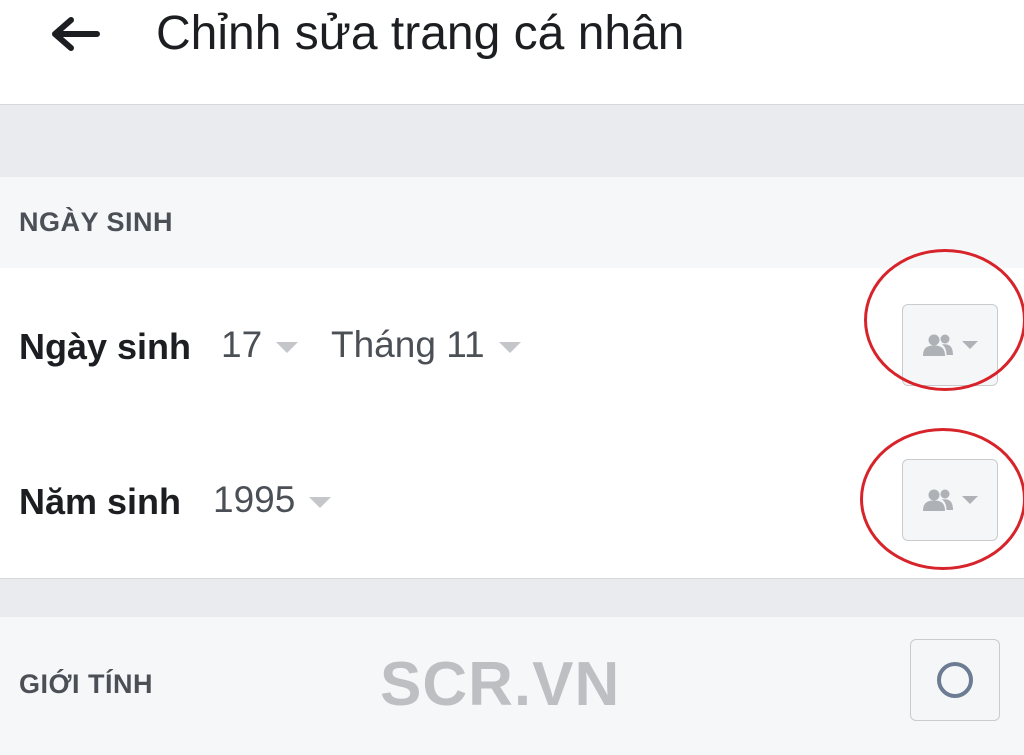 The height and width of the screenshot is (755, 1024). What do you see at coordinates (86, 684) in the screenshot?
I see `gender-section-title: GIỚI TÍNH` at bounding box center [86, 684].